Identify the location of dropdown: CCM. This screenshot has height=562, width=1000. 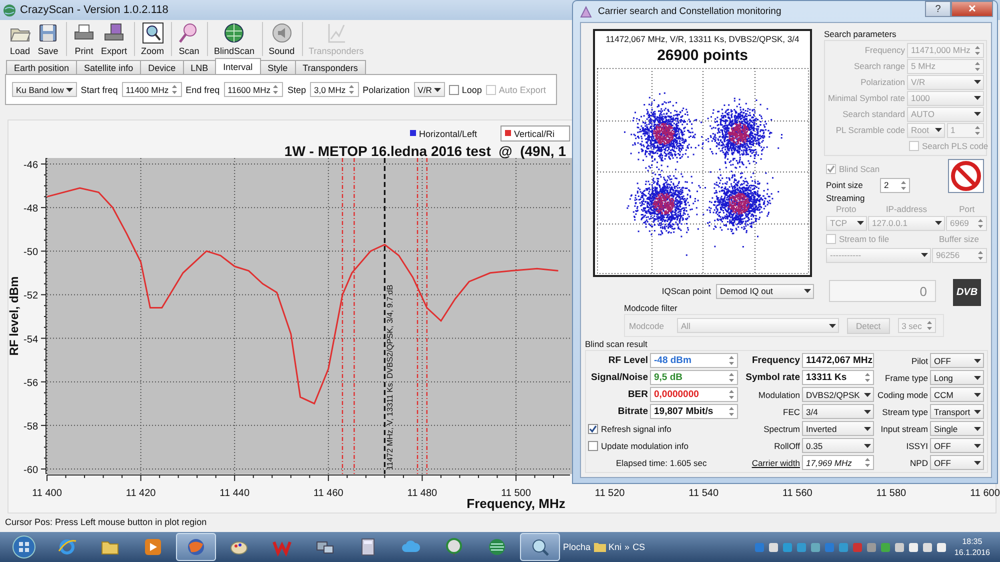
(957, 394).